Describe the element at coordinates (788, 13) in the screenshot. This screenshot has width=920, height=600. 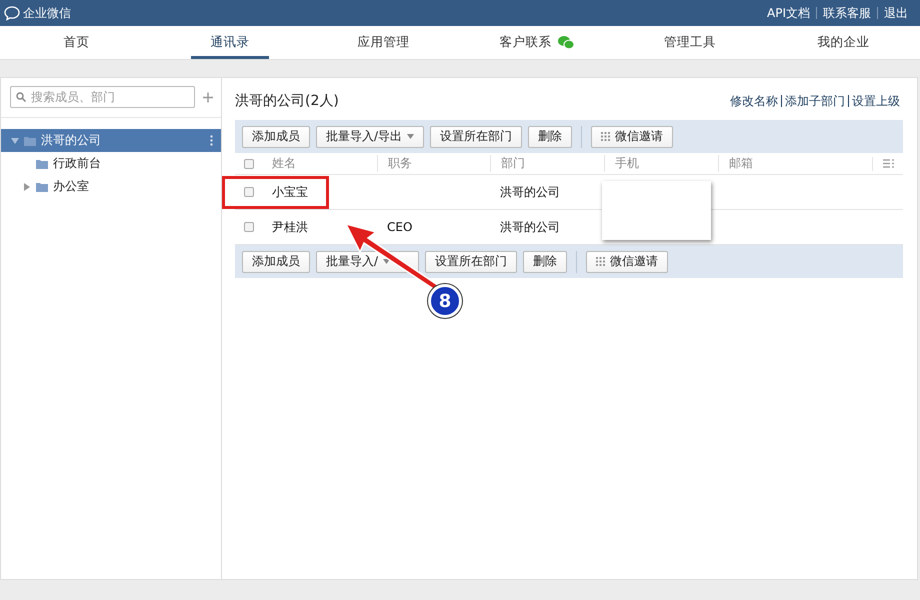
I see `header-link: API文档` at that location.